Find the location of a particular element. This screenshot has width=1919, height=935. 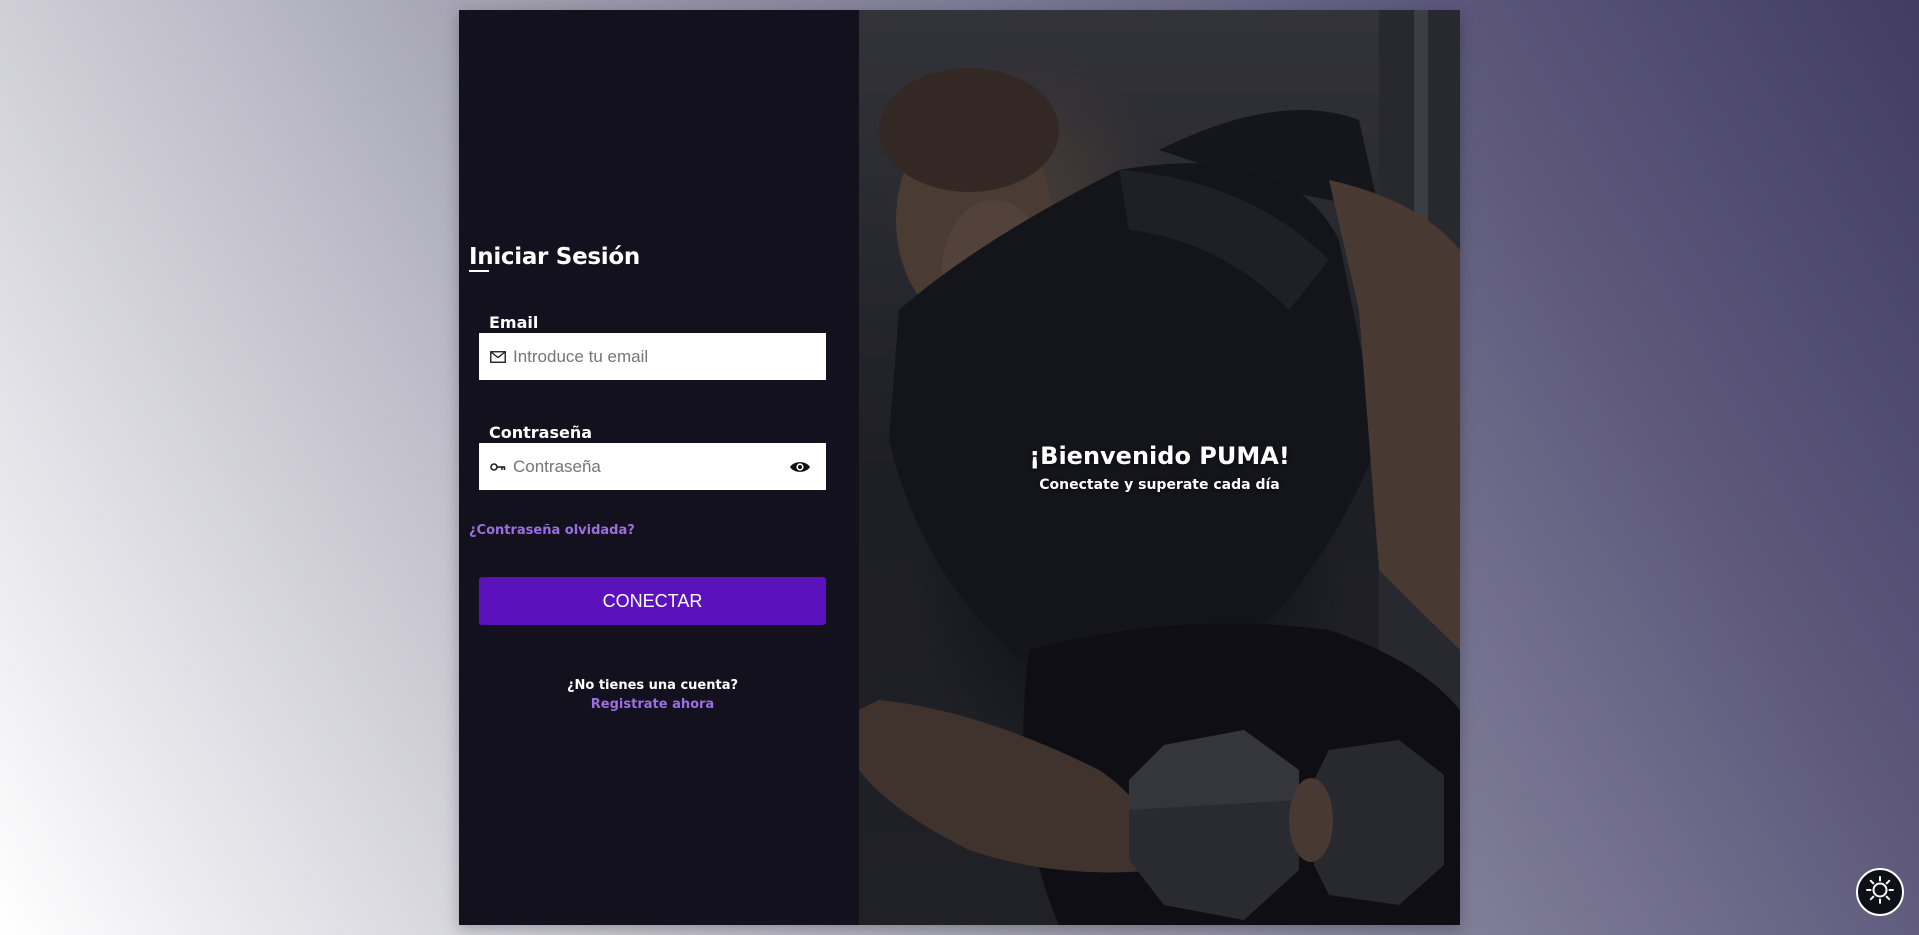

sun-icon is located at coordinates (1880, 892).